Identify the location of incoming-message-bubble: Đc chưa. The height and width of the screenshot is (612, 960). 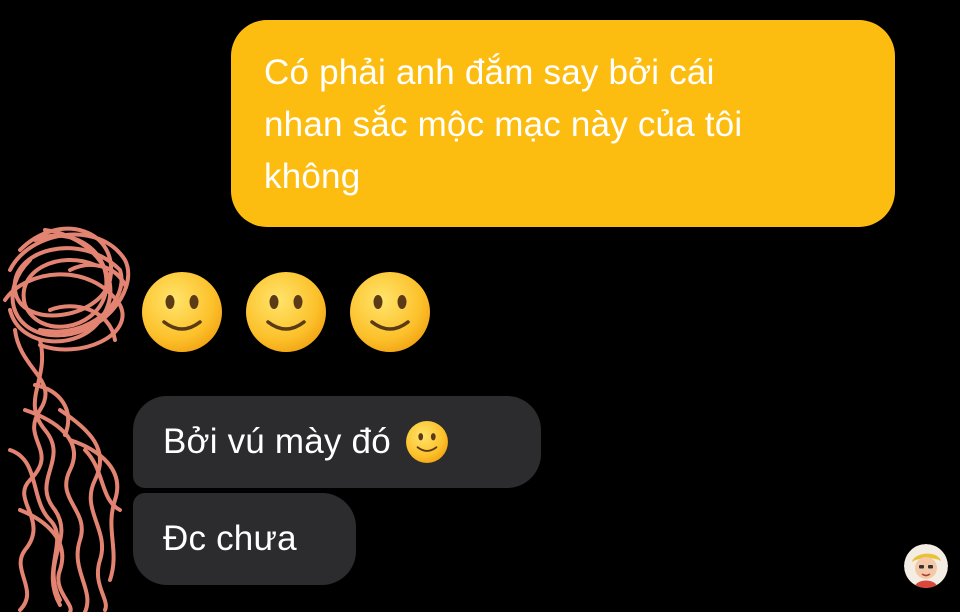
(244, 539).